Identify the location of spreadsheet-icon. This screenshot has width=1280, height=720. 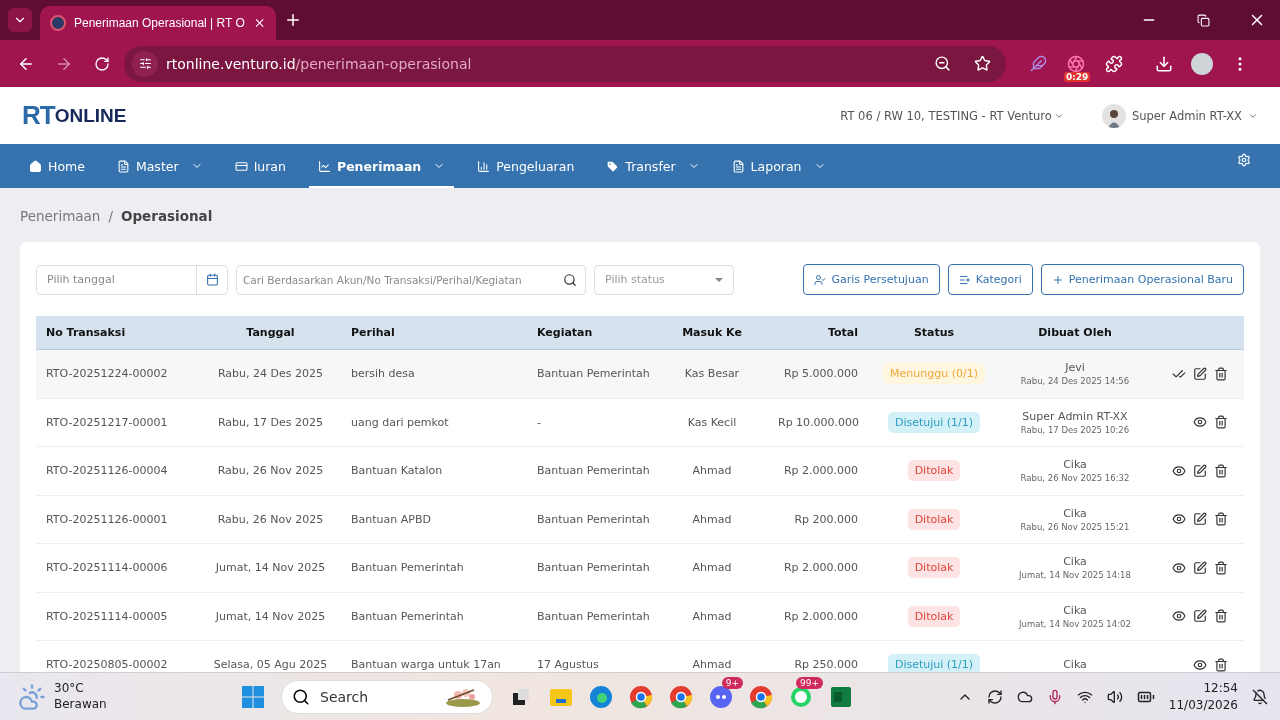
(841, 696).